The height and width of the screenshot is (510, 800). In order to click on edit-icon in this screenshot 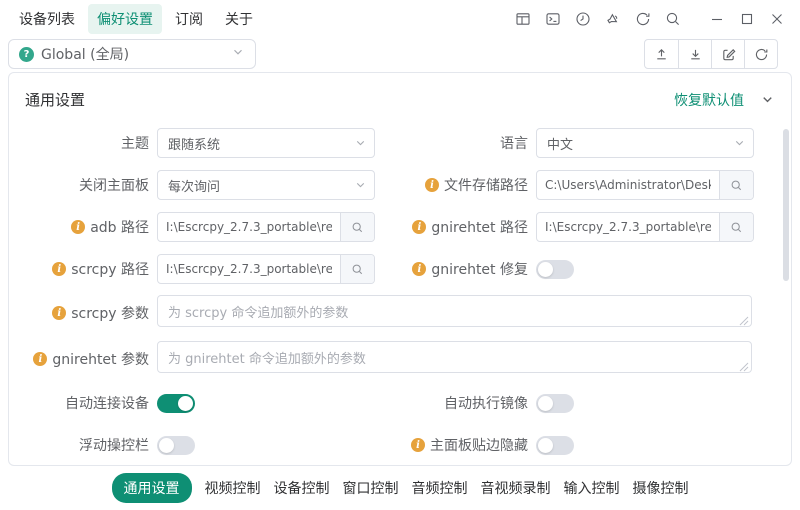, I will do `click(728, 54)`.